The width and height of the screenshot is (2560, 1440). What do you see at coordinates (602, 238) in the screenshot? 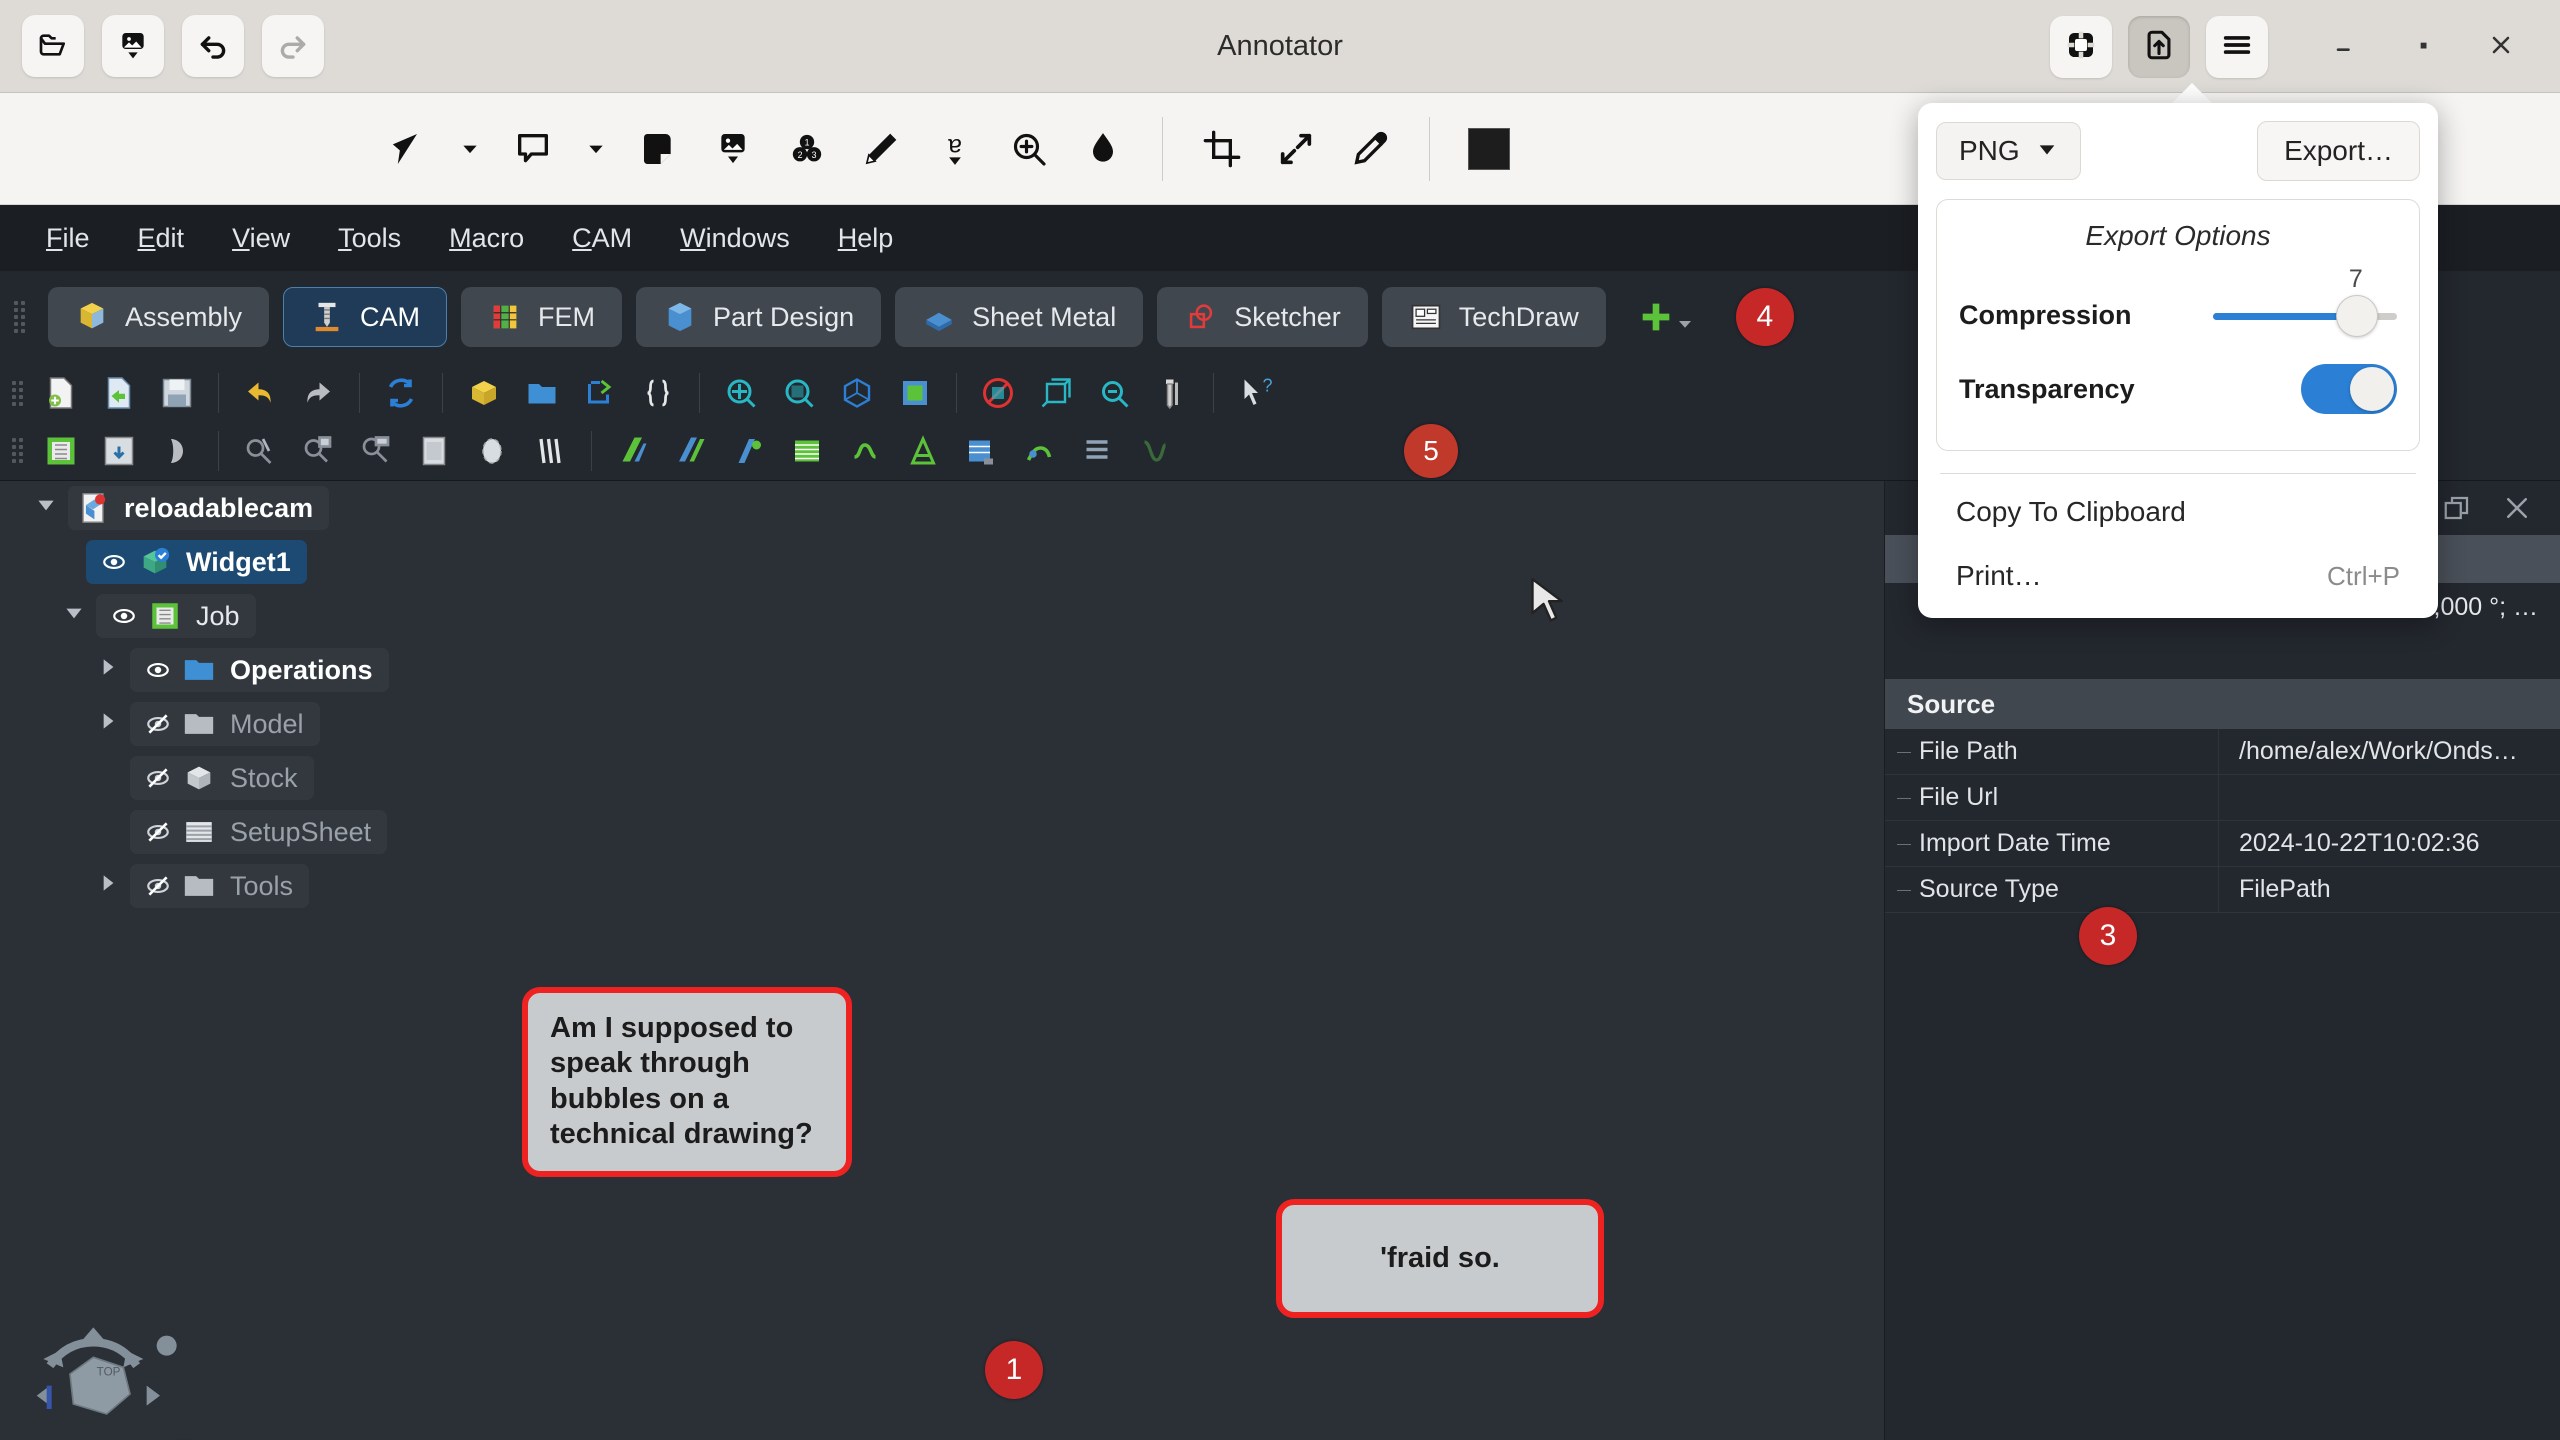
I see `menu-cam: CAM` at bounding box center [602, 238].